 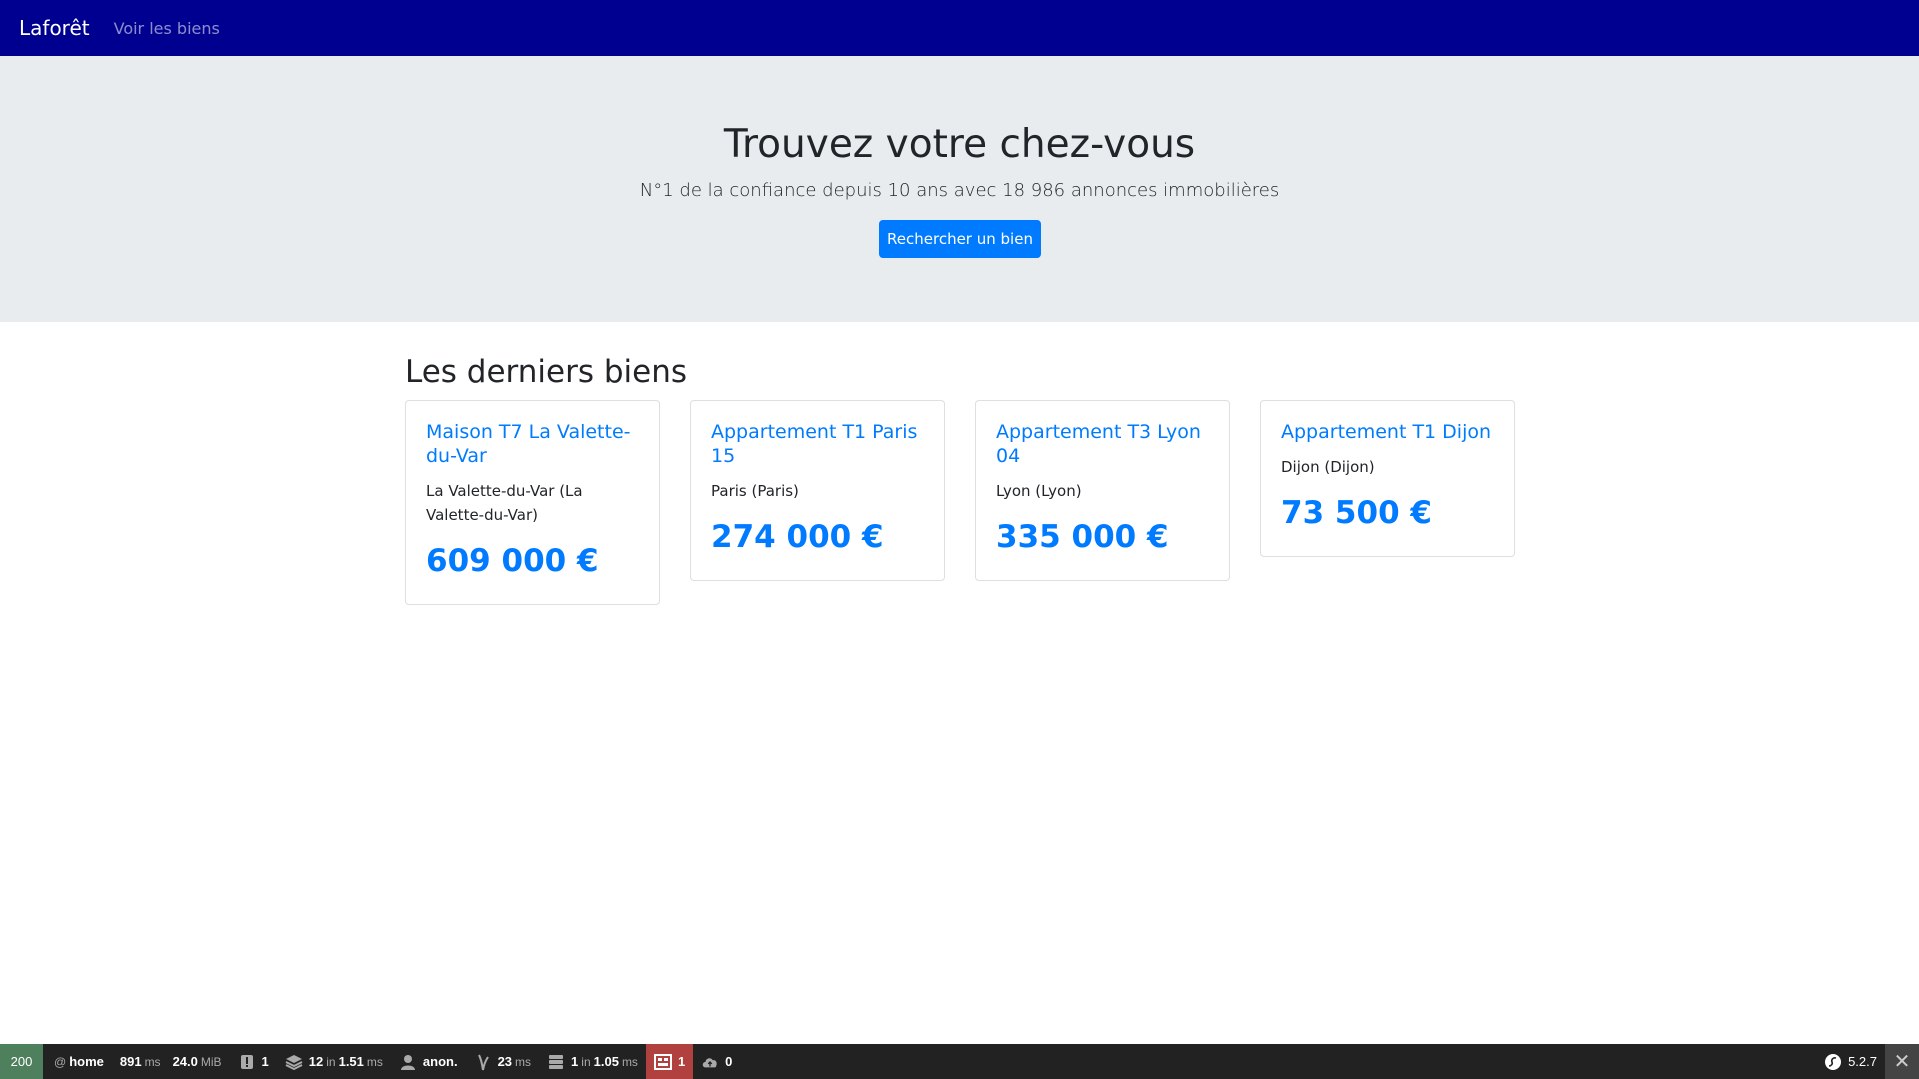 I want to click on cache-in: in, so click(x=331, y=1061).